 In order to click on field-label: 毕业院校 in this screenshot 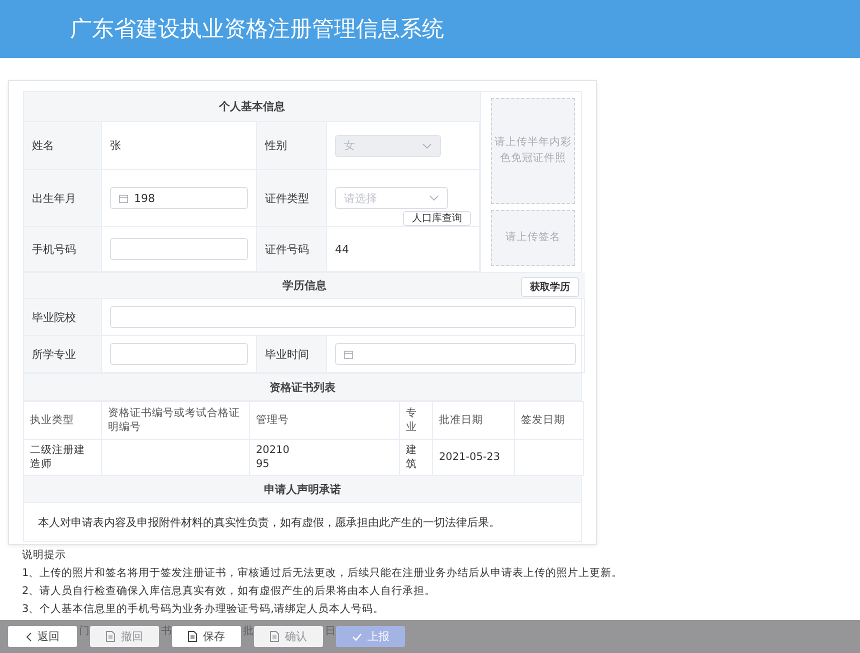, I will do `click(54, 317)`.